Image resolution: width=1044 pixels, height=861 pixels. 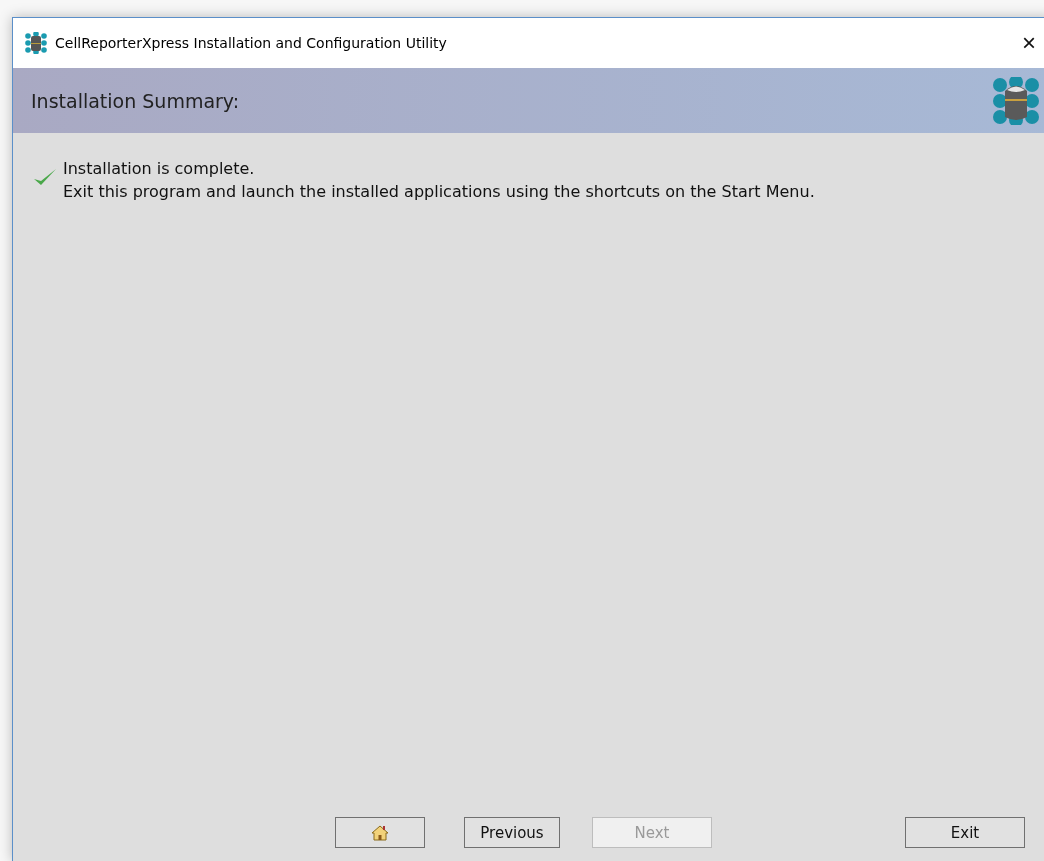 What do you see at coordinates (965, 832) in the screenshot?
I see `nav-button: Exit` at bounding box center [965, 832].